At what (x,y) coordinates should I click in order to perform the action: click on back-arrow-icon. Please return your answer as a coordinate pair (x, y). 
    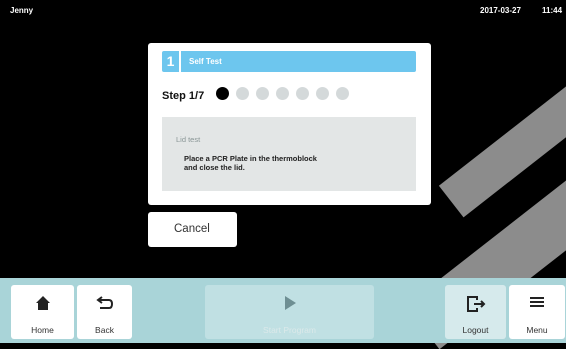
    Looking at the image, I should click on (104, 304).